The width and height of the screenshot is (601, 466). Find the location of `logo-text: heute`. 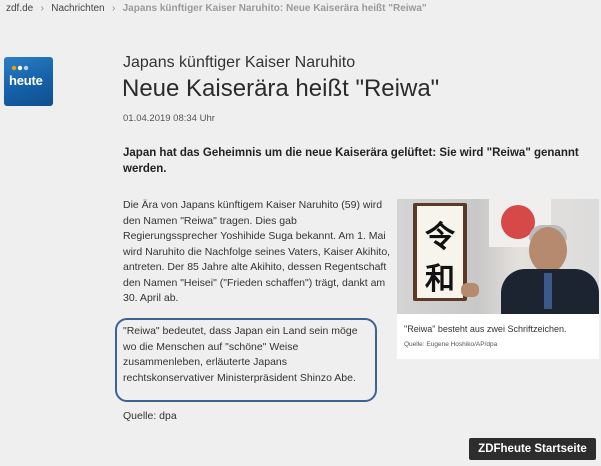

logo-text: heute is located at coordinates (26, 80).